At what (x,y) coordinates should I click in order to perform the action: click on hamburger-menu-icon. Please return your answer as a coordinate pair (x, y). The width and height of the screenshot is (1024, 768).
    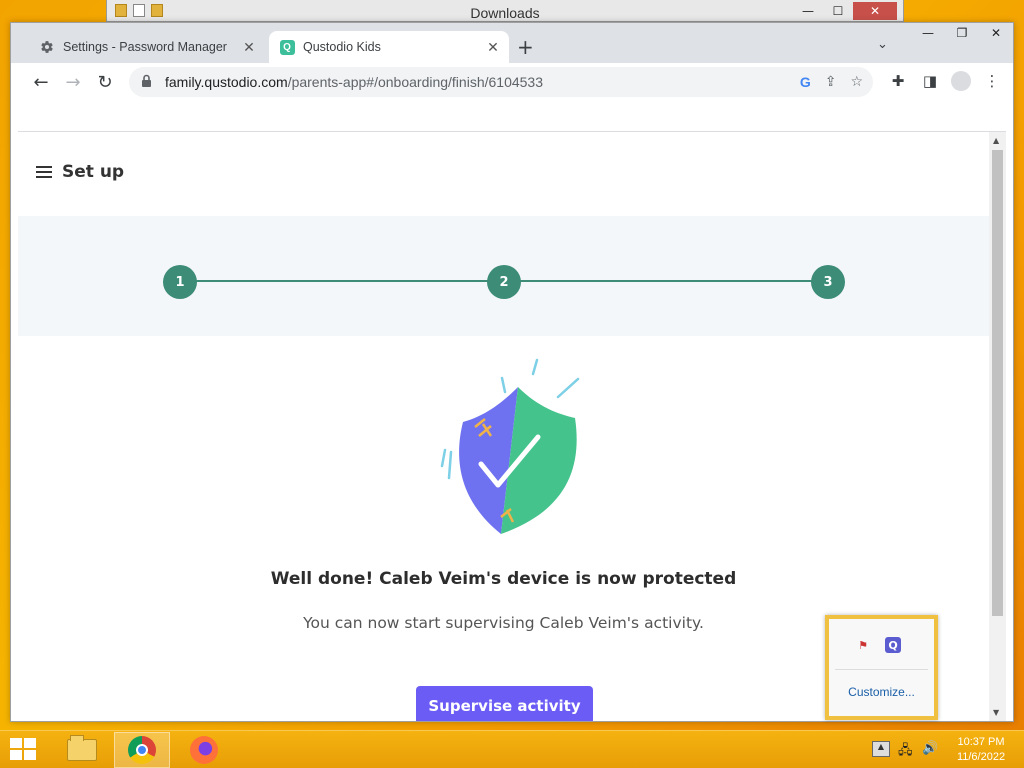
    Looking at the image, I should click on (44, 172).